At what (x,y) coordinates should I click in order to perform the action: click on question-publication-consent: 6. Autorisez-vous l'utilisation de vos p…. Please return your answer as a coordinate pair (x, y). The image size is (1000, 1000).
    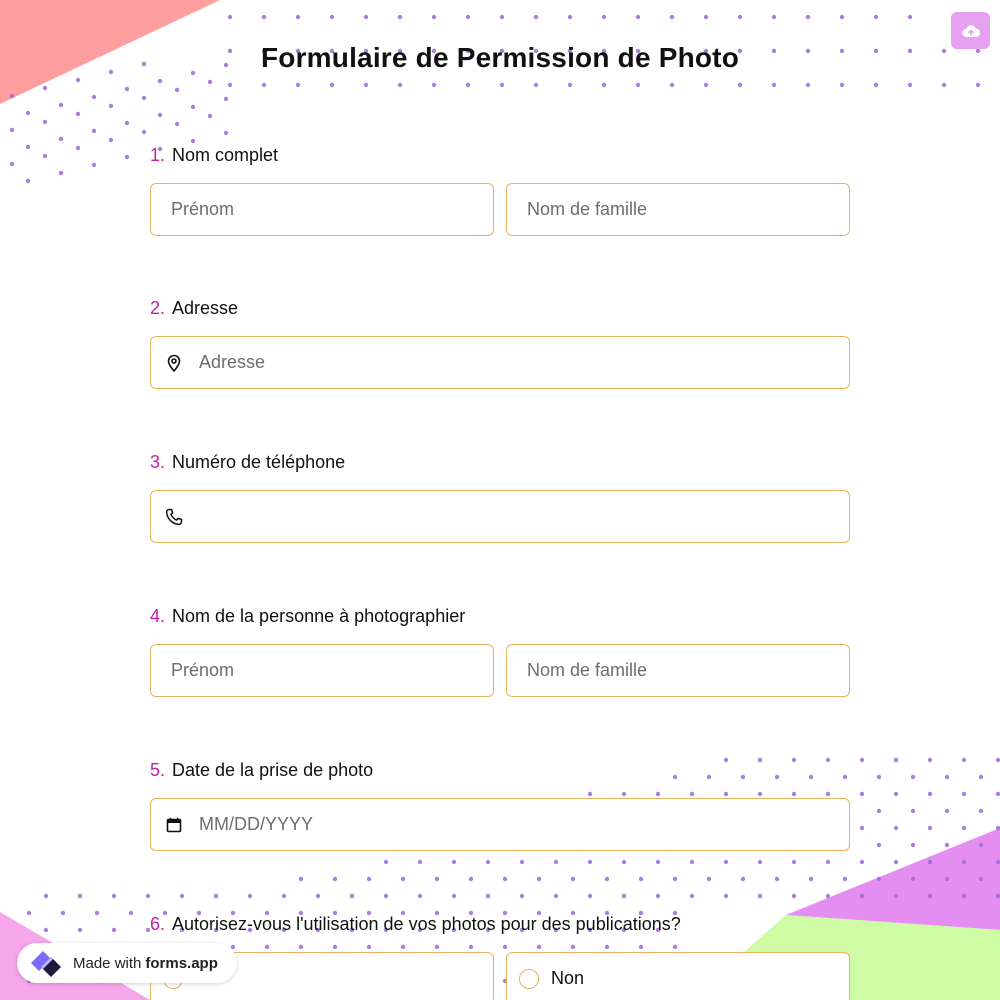
    Looking at the image, I should click on (500, 957).